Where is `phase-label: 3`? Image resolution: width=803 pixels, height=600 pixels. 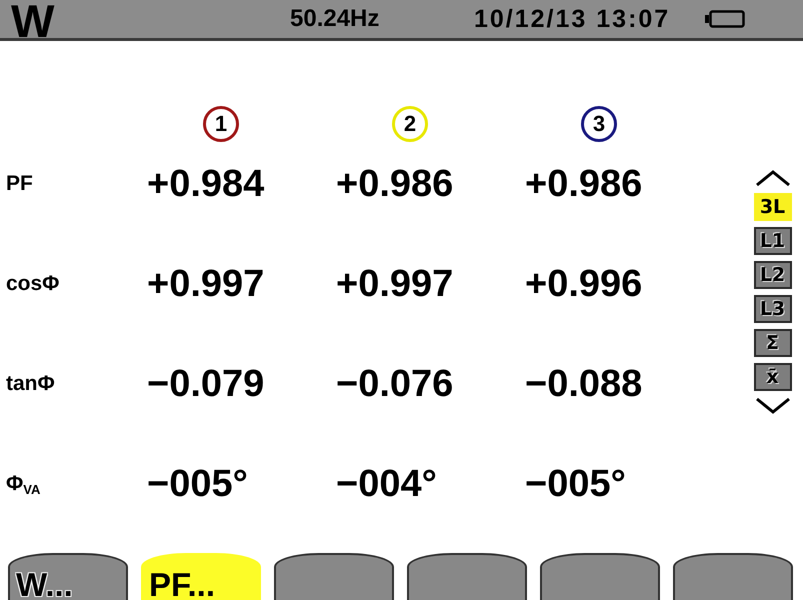
phase-label: 3 is located at coordinates (599, 124).